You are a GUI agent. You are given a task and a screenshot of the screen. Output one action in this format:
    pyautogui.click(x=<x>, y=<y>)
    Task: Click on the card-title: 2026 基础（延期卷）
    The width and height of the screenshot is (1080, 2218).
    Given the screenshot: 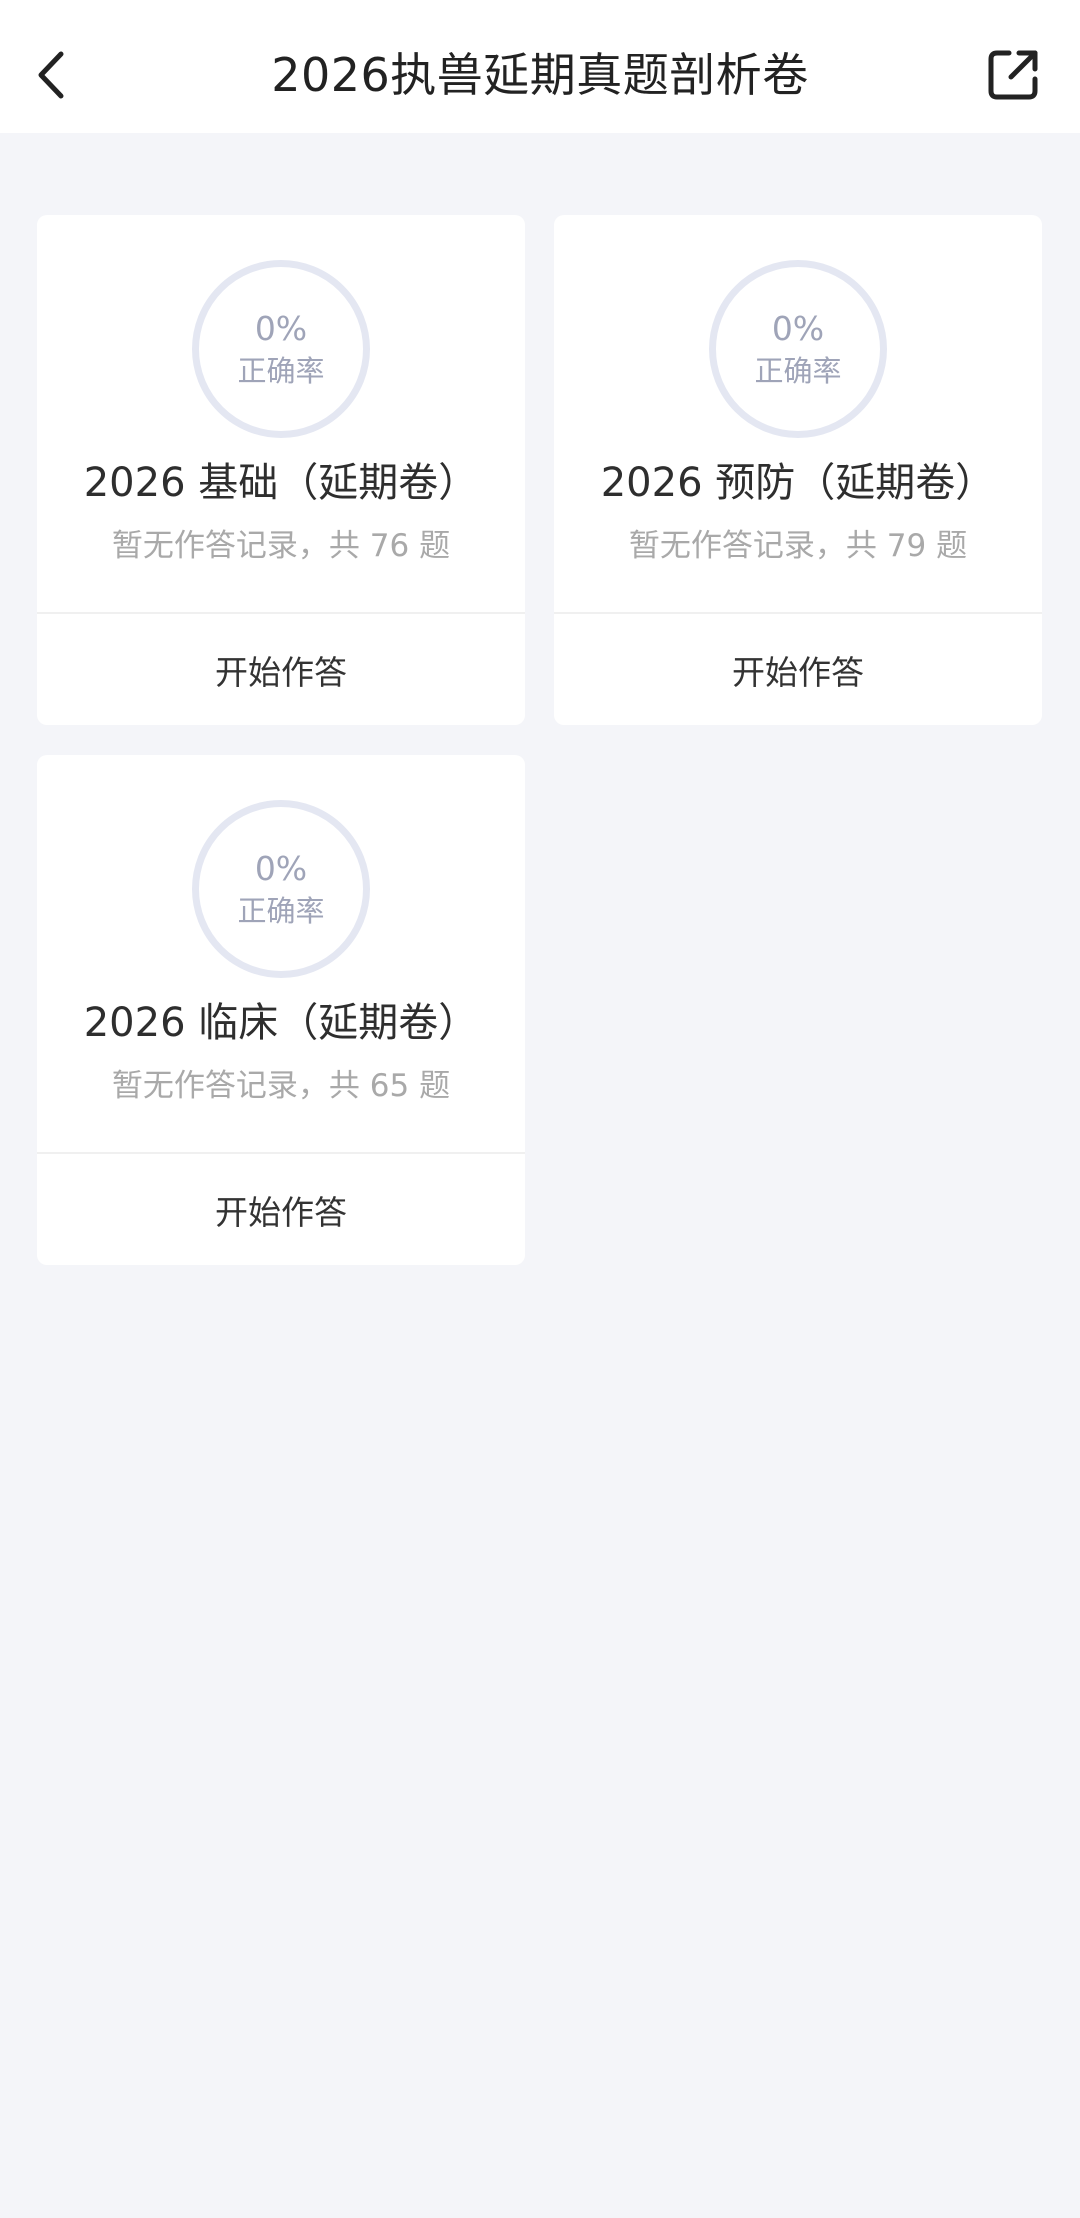 What is the action you would take?
    pyautogui.click(x=281, y=483)
    